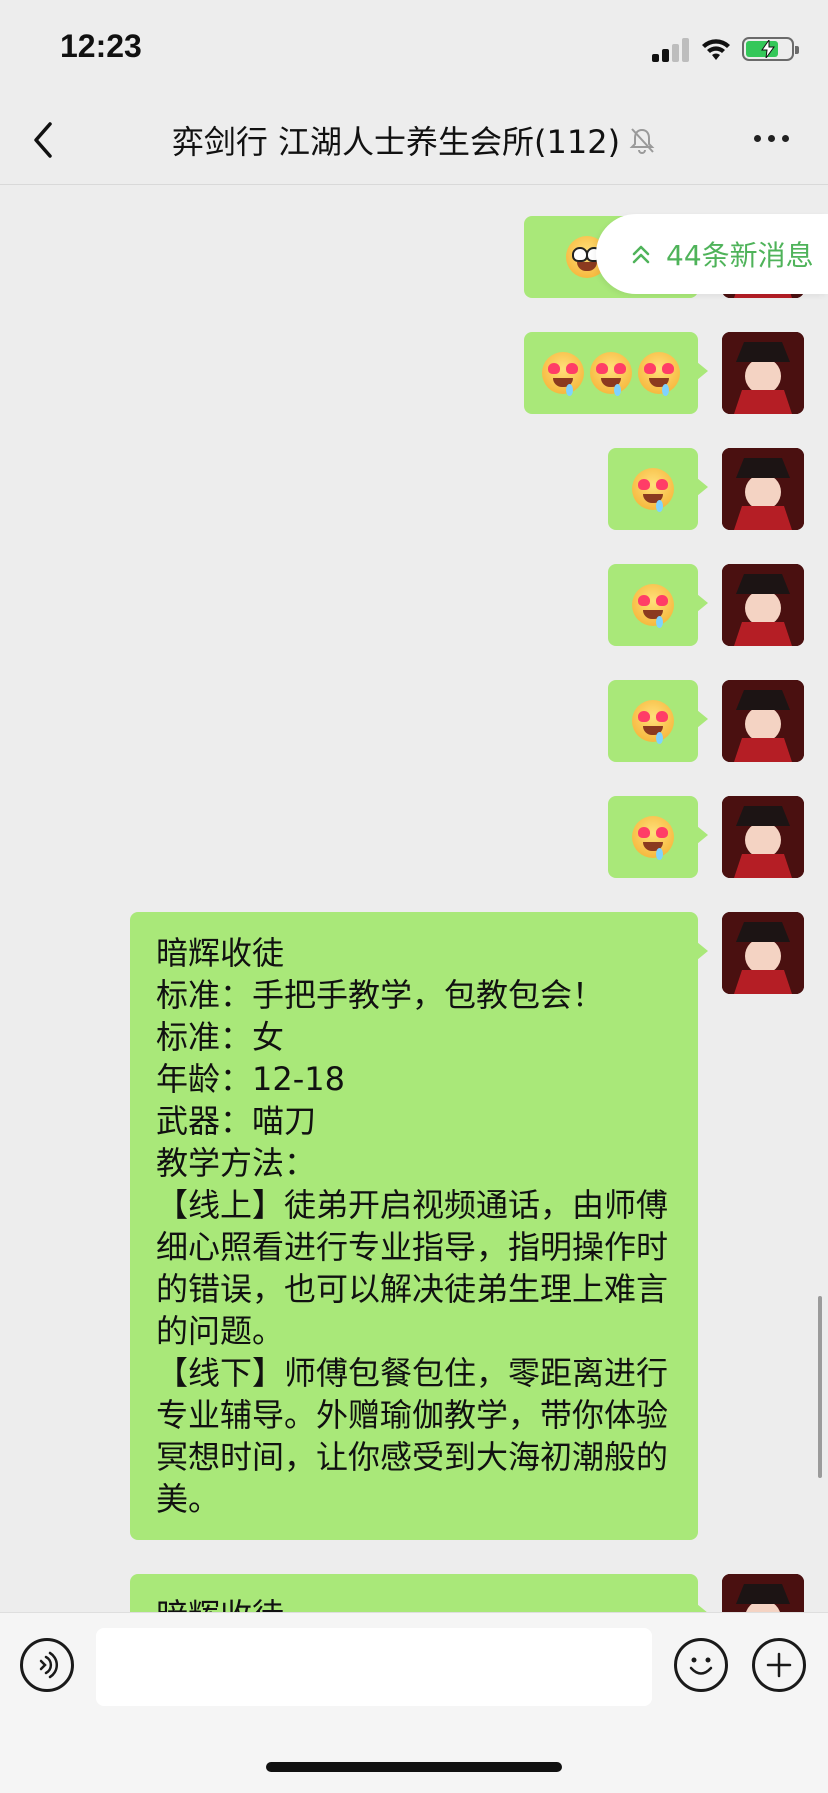  I want to click on message-item: 暗辉收徒, so click(414, 1593).